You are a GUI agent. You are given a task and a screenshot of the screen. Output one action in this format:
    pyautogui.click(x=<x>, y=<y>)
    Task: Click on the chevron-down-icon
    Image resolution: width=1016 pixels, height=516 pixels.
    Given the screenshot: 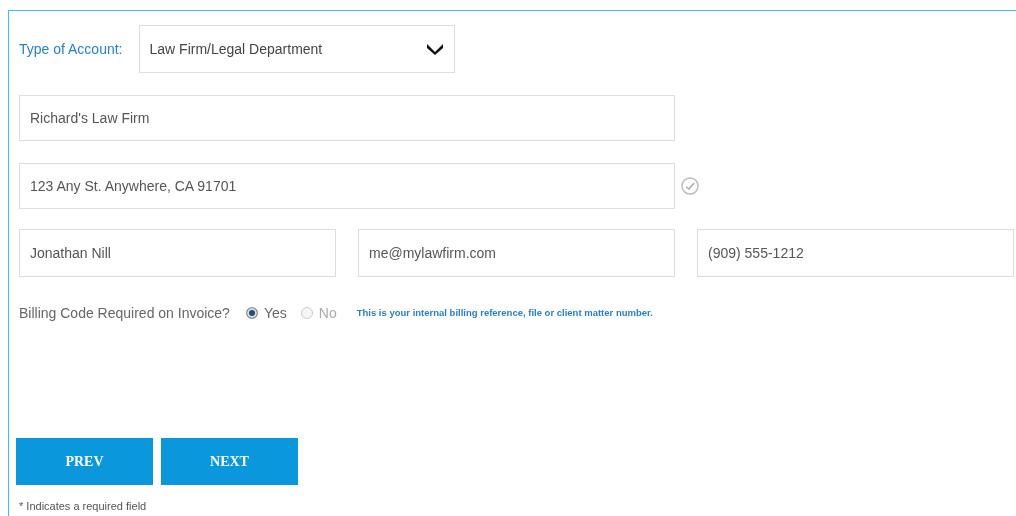 What is the action you would take?
    pyautogui.click(x=434, y=49)
    